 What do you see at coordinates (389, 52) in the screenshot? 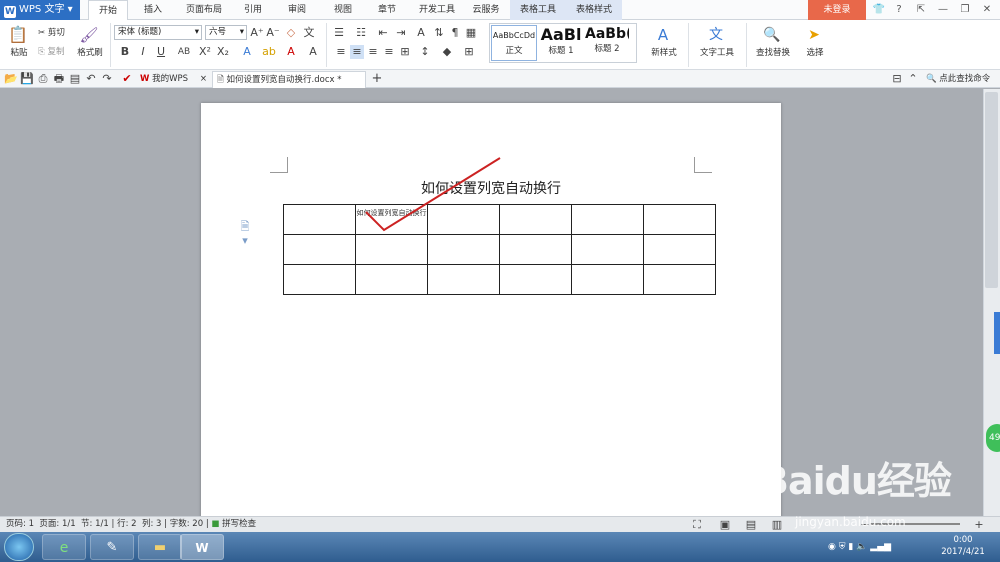
I see `justify-icon: ≡` at bounding box center [389, 52].